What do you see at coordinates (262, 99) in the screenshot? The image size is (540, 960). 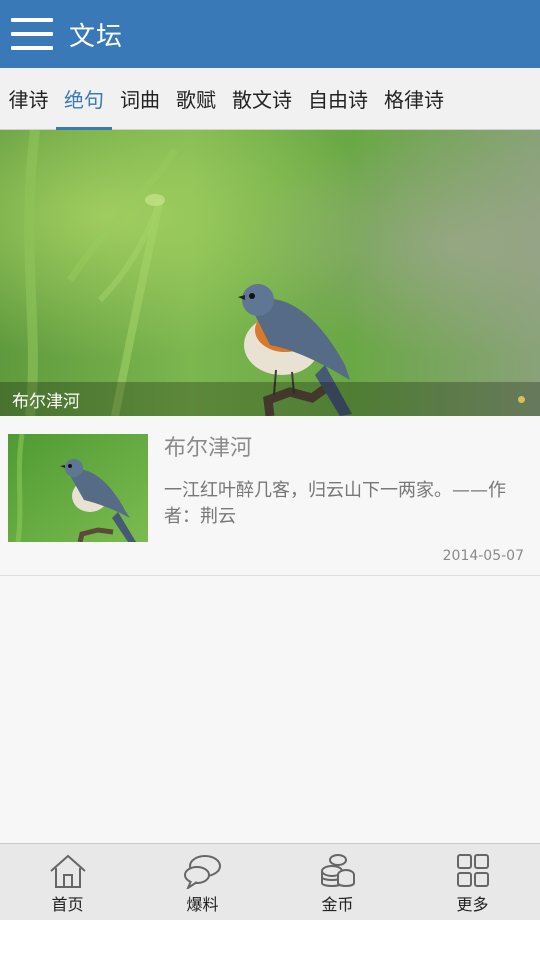 I see `tab-sanwenshi: 散文诗` at bounding box center [262, 99].